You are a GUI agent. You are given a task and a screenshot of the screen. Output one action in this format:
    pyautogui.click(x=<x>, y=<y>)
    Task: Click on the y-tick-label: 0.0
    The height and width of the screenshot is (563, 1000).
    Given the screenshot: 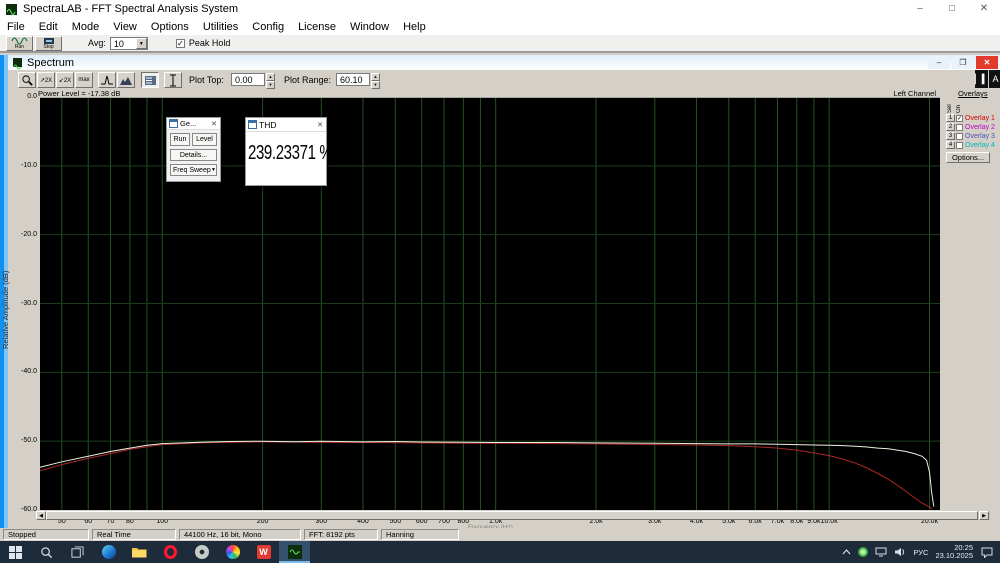 What is the action you would take?
    pyautogui.click(x=32, y=96)
    